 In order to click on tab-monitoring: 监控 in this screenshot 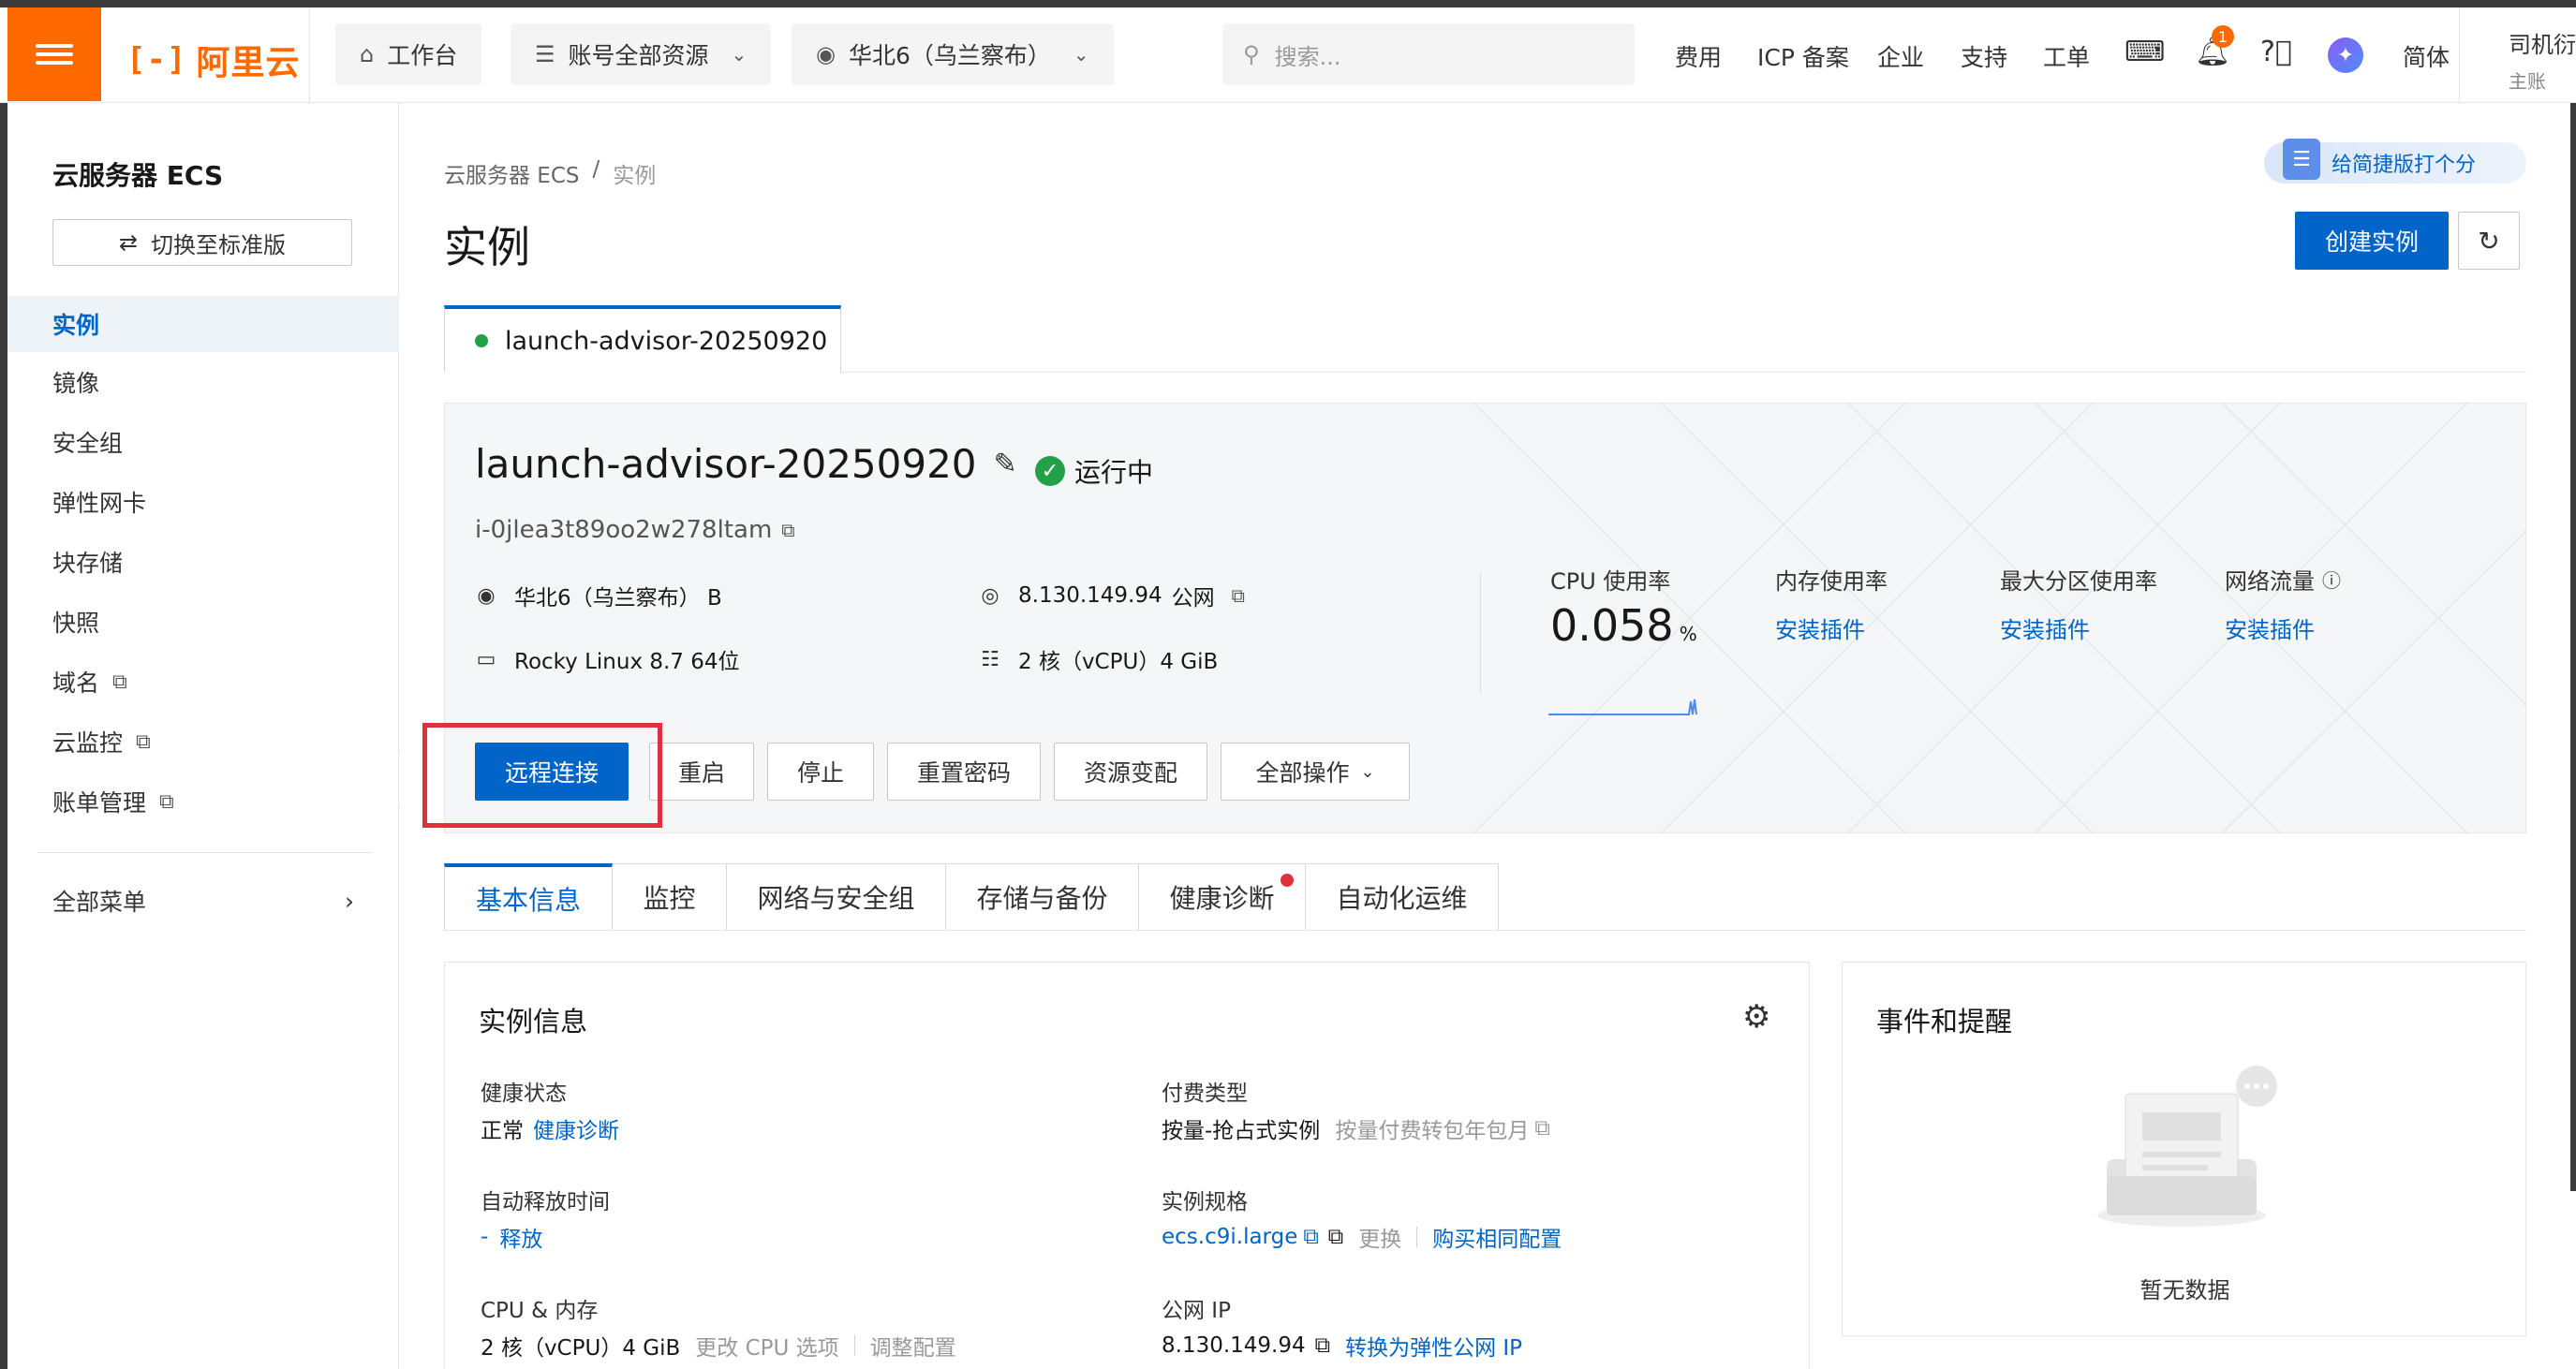, I will do `click(670, 897)`.